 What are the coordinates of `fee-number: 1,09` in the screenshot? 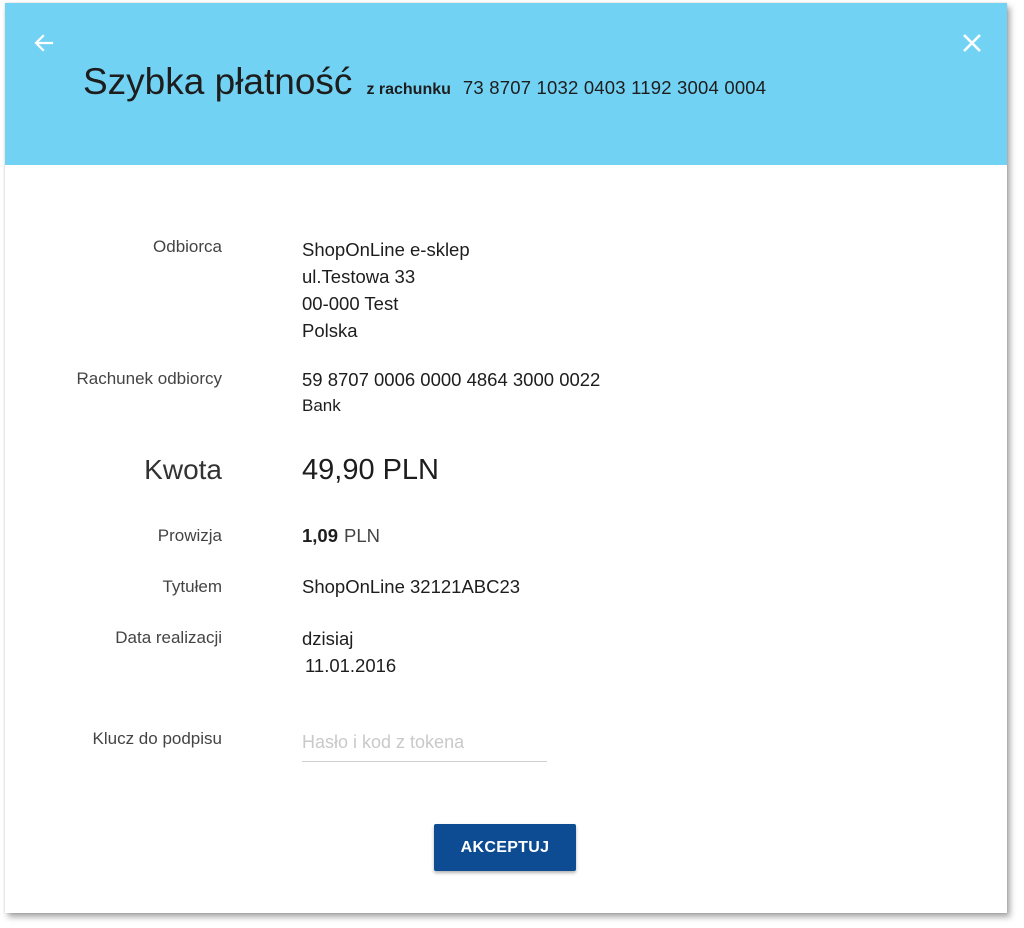 It's located at (320, 535).